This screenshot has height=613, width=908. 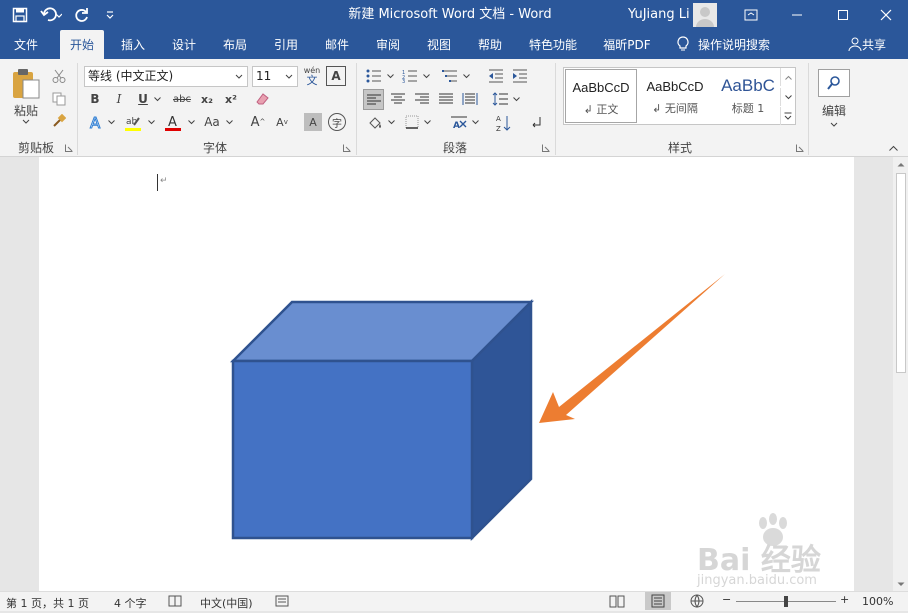 What do you see at coordinates (496, 76) in the screenshot?
I see `decrease-indent-button` at bounding box center [496, 76].